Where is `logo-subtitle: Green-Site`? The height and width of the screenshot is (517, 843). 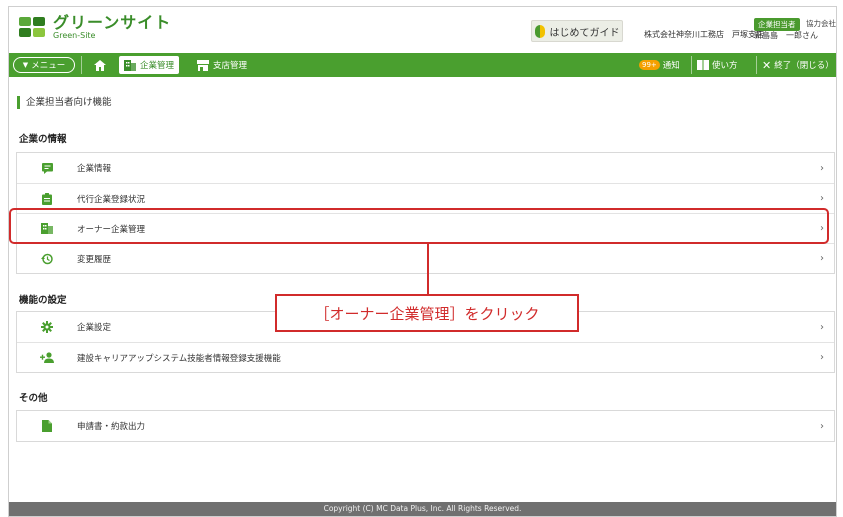
logo-subtitle: Green-Site is located at coordinates (74, 35).